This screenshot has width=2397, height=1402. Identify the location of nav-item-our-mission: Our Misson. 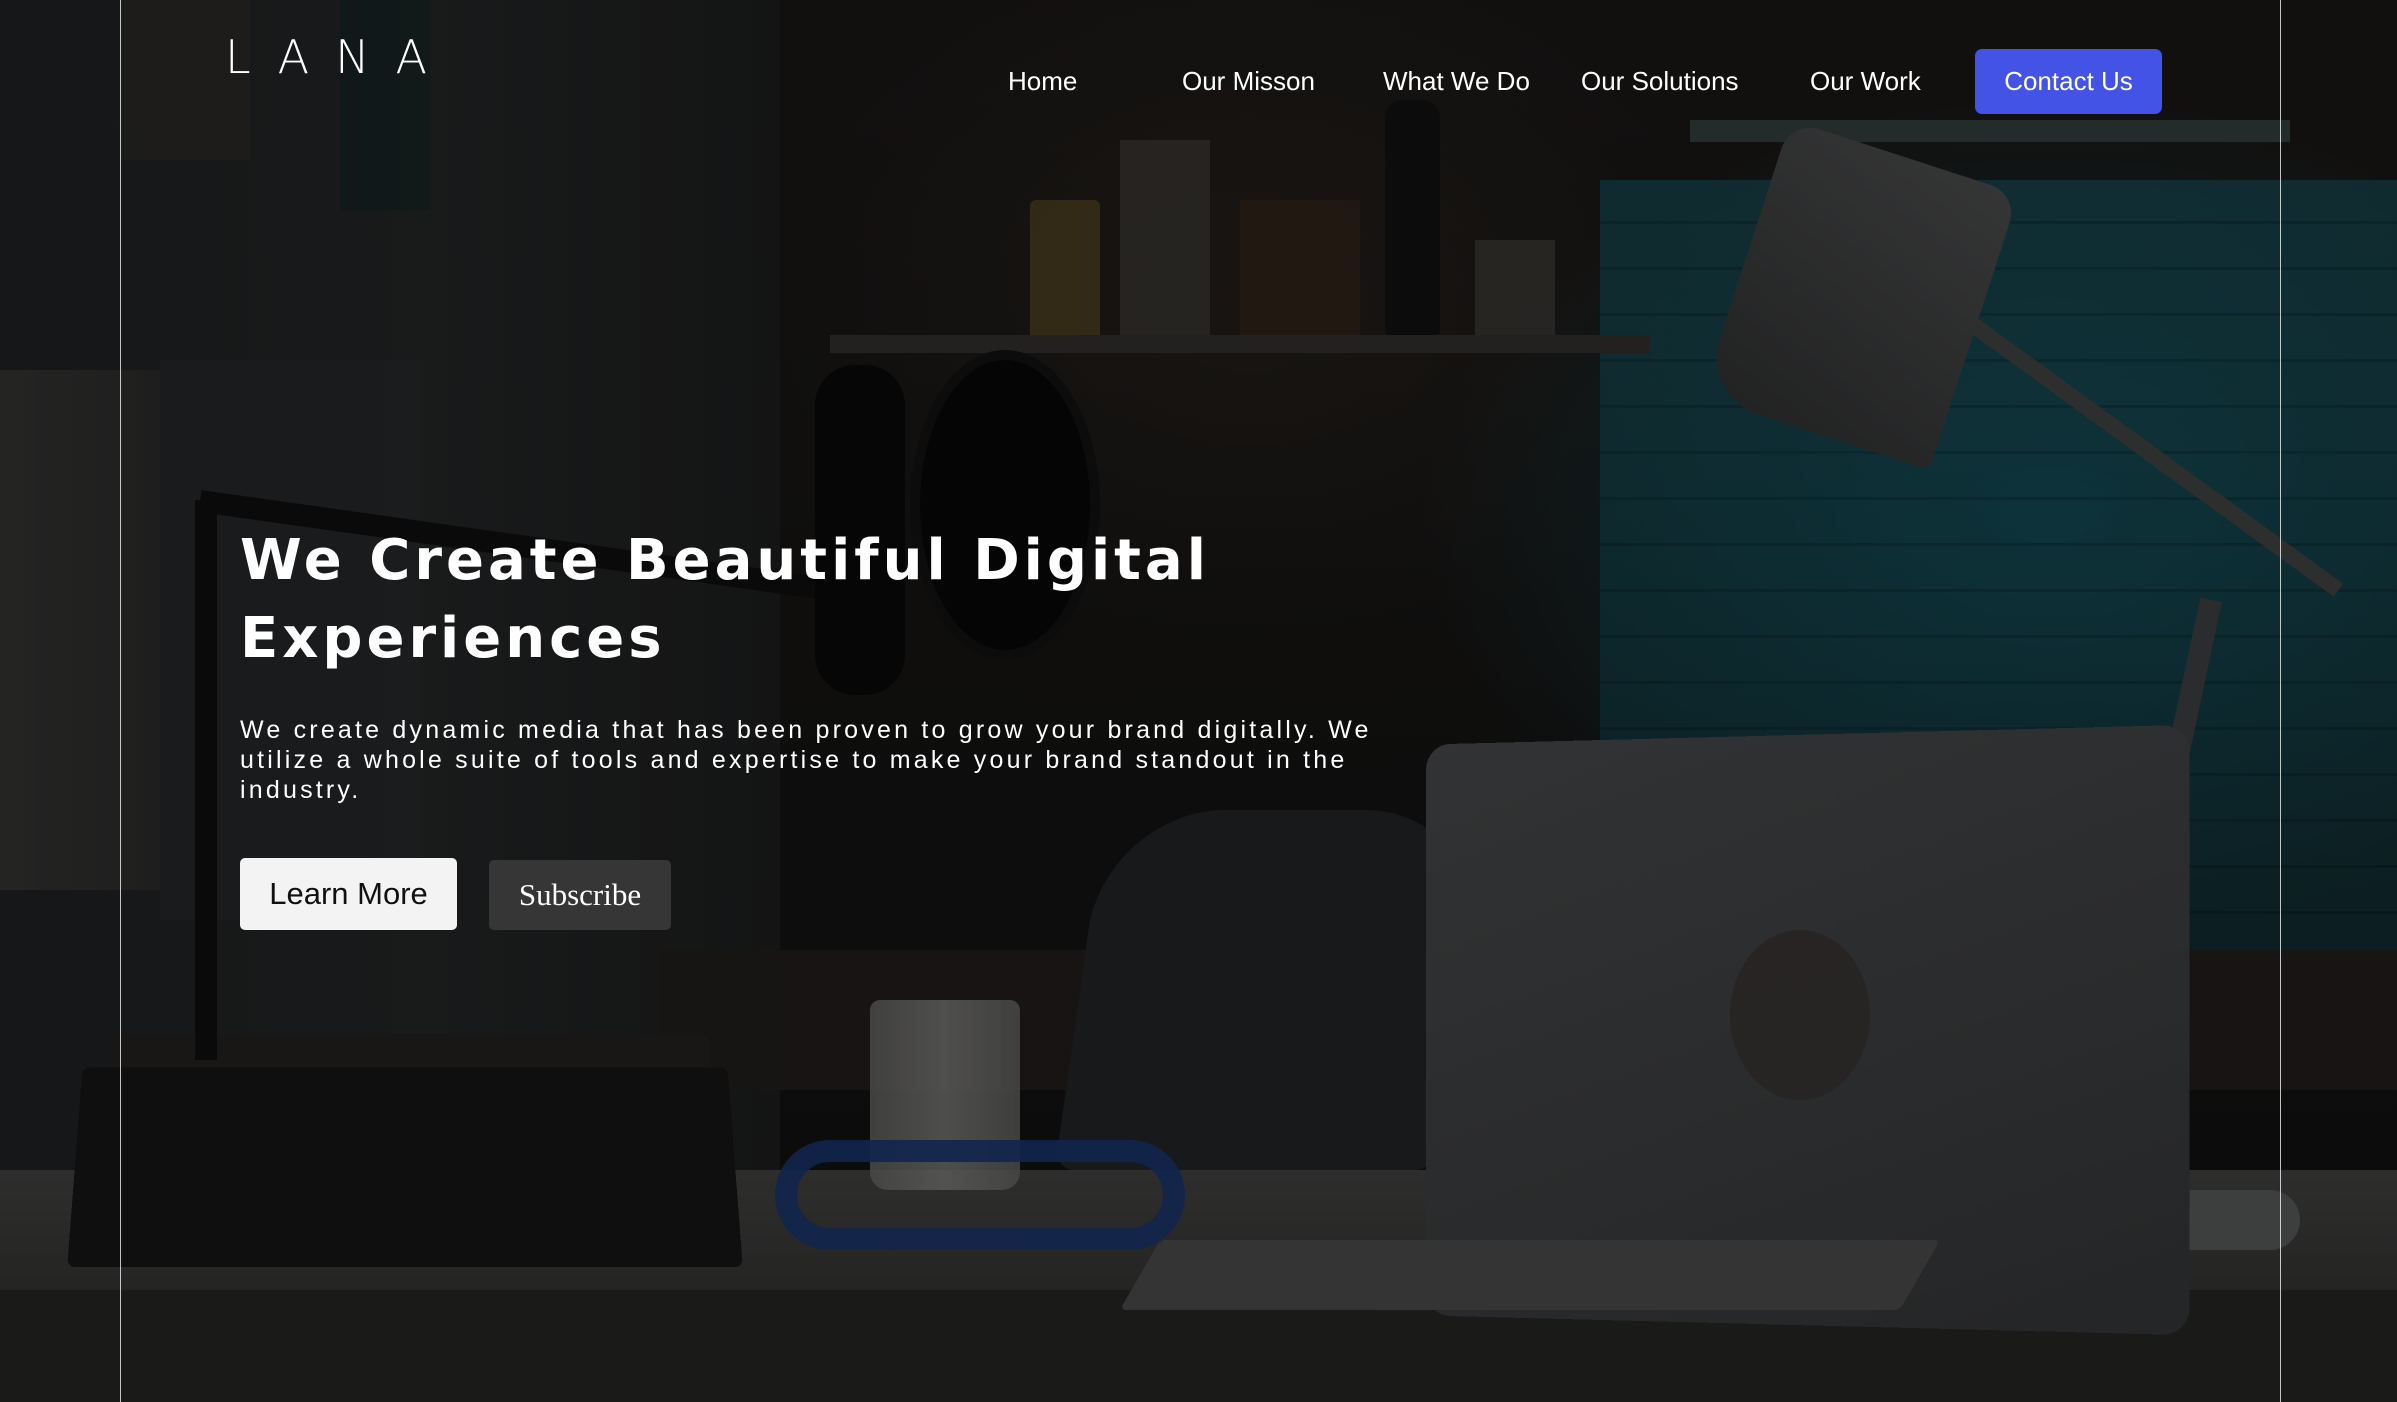
(1248, 81).